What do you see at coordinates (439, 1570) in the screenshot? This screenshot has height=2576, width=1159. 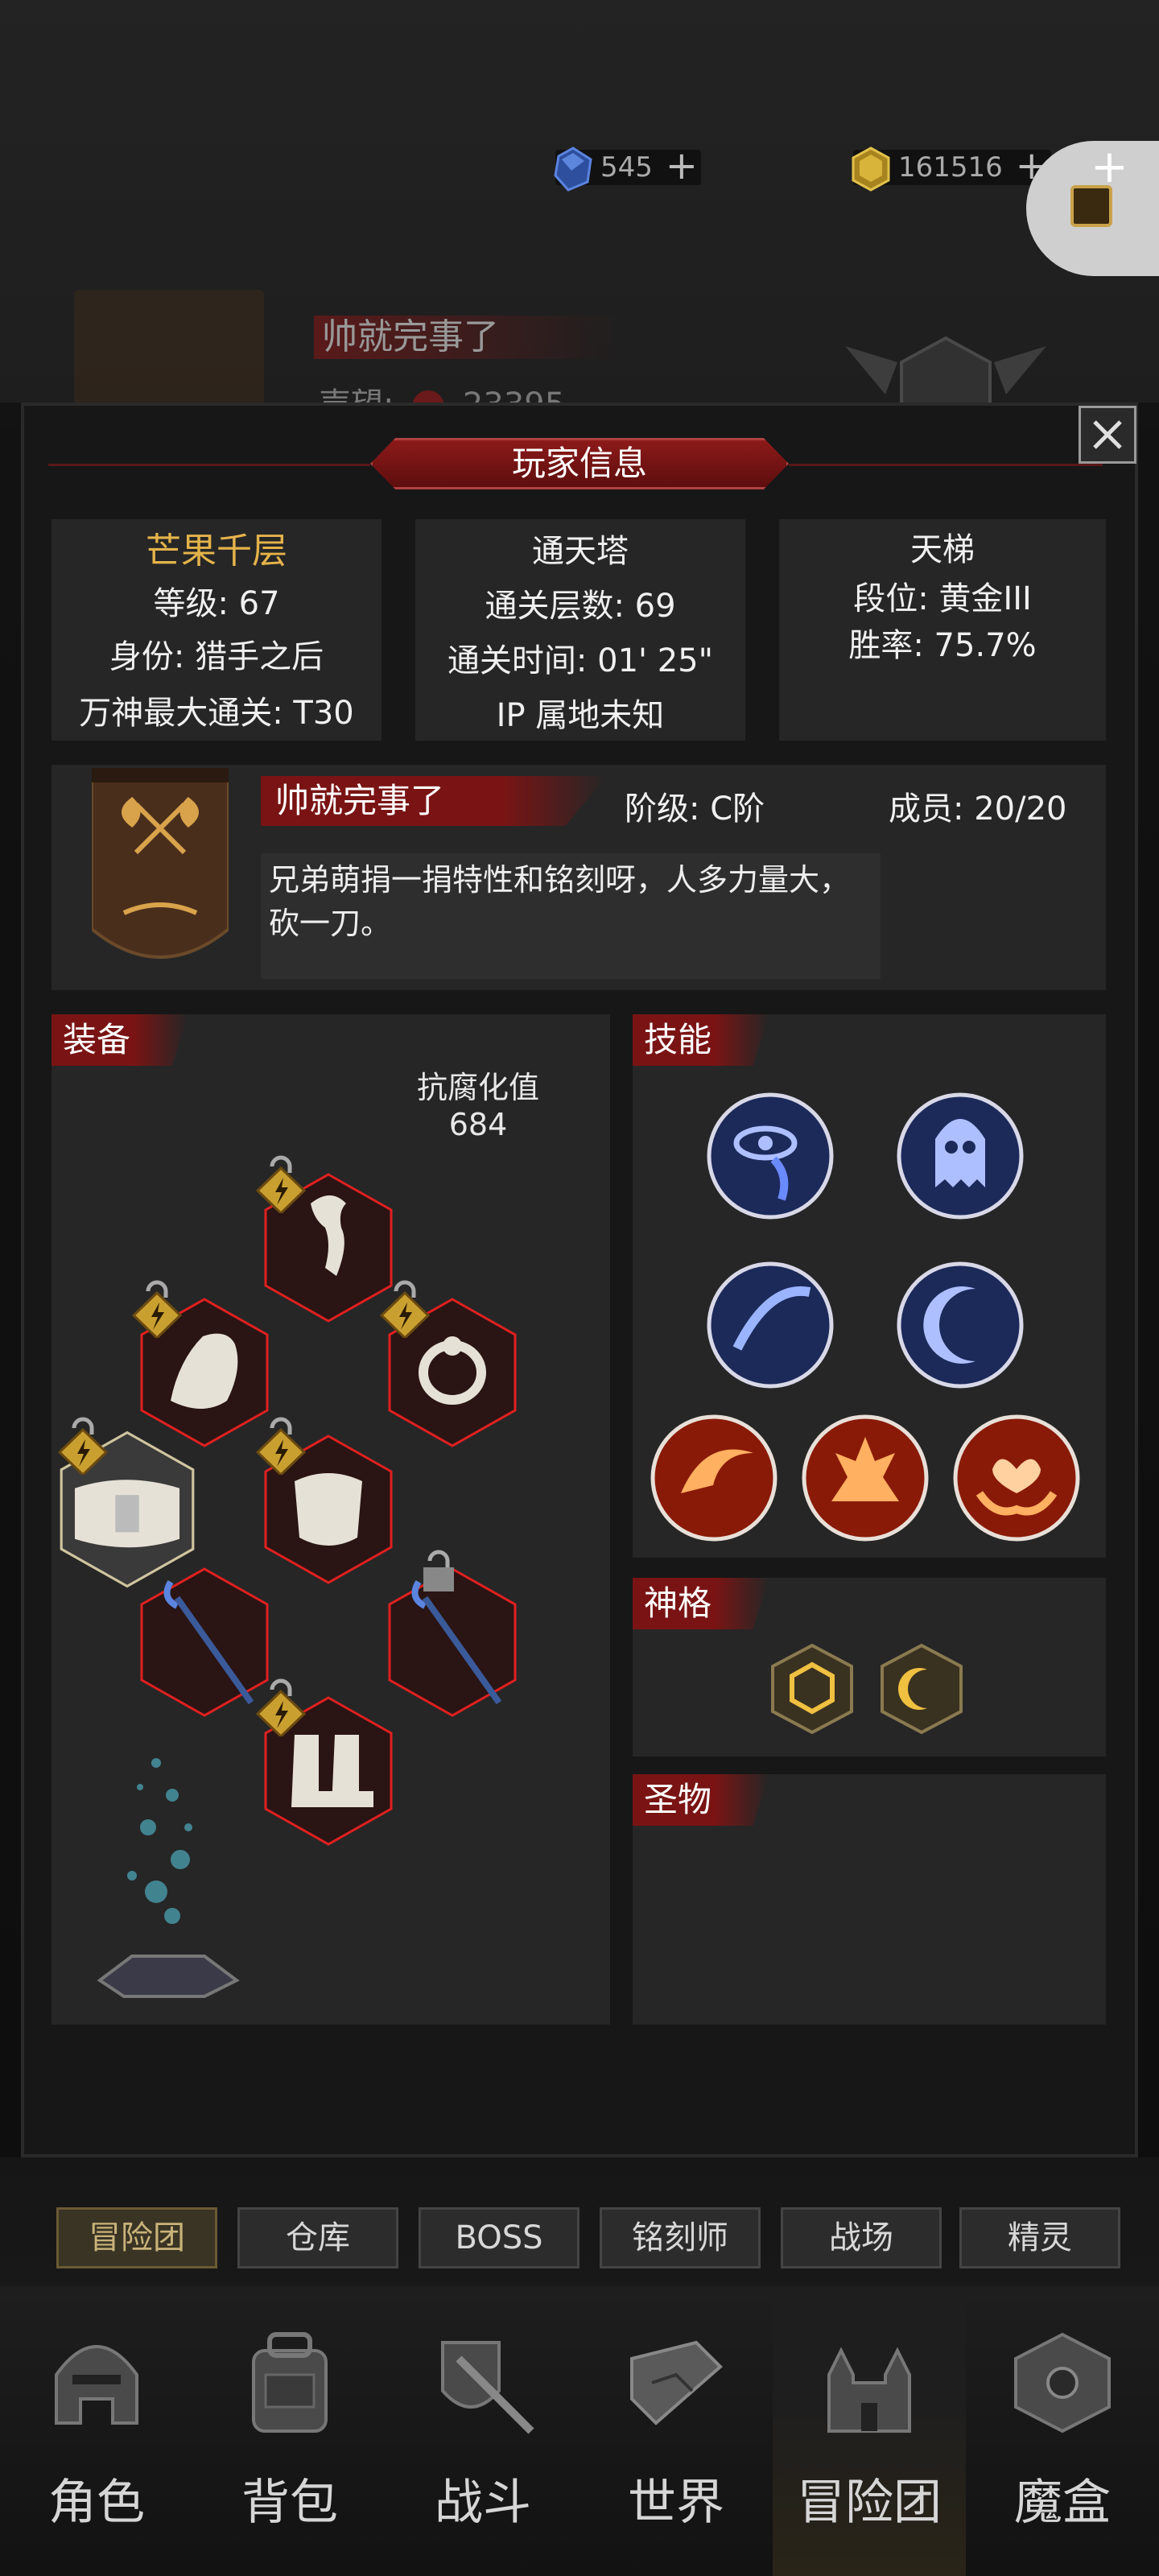 I see `lock-icon` at bounding box center [439, 1570].